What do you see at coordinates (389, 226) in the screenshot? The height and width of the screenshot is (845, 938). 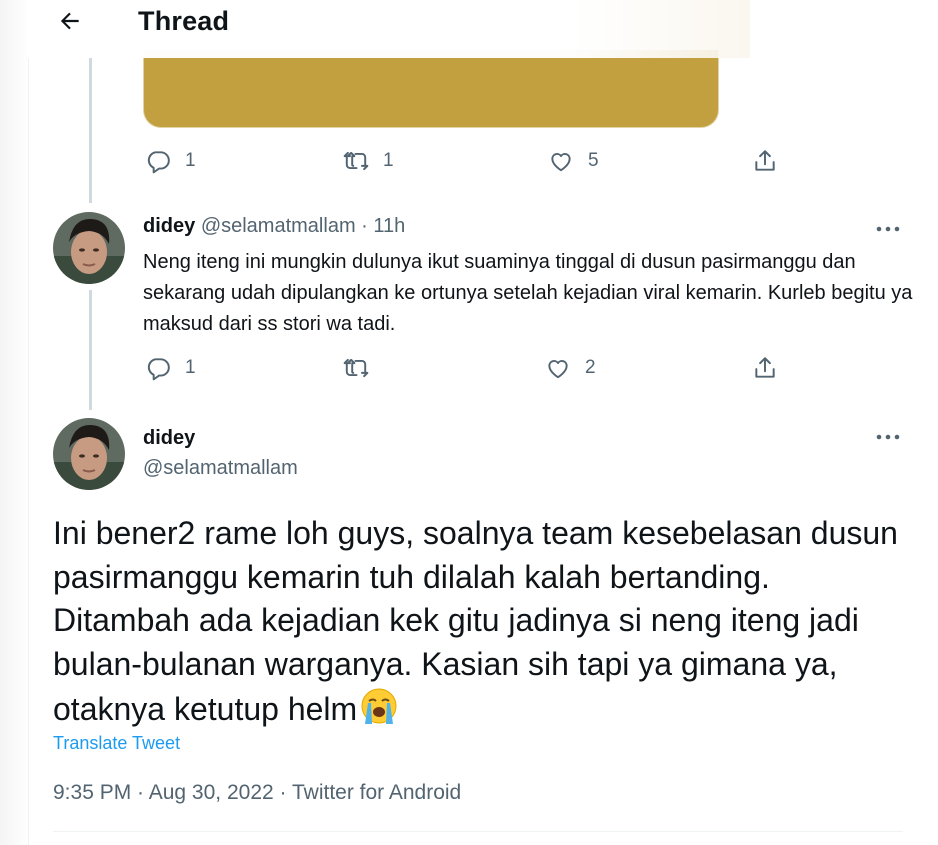 I see `tweet-time: 11h` at bounding box center [389, 226].